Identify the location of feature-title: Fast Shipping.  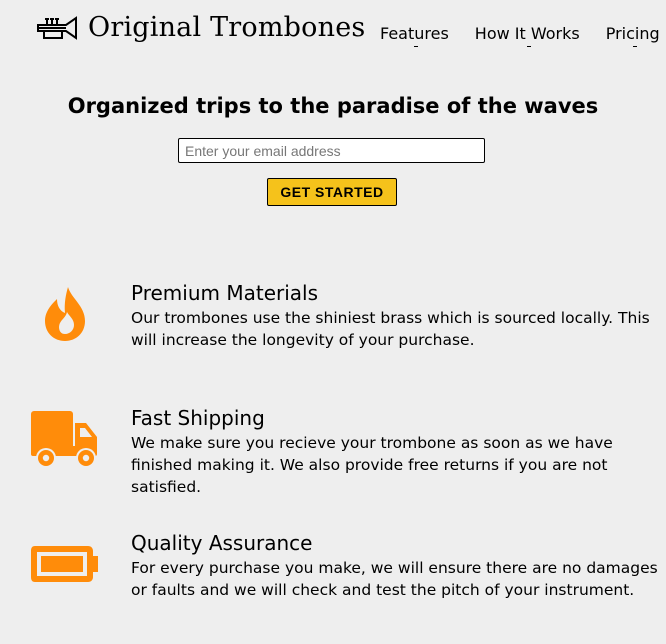
(198, 418).